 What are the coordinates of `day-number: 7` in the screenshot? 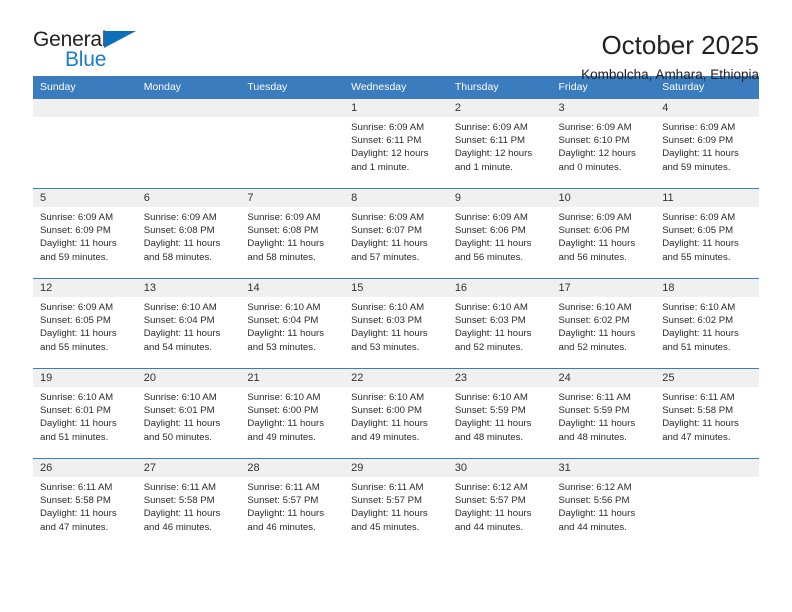 It's located at (292, 198).